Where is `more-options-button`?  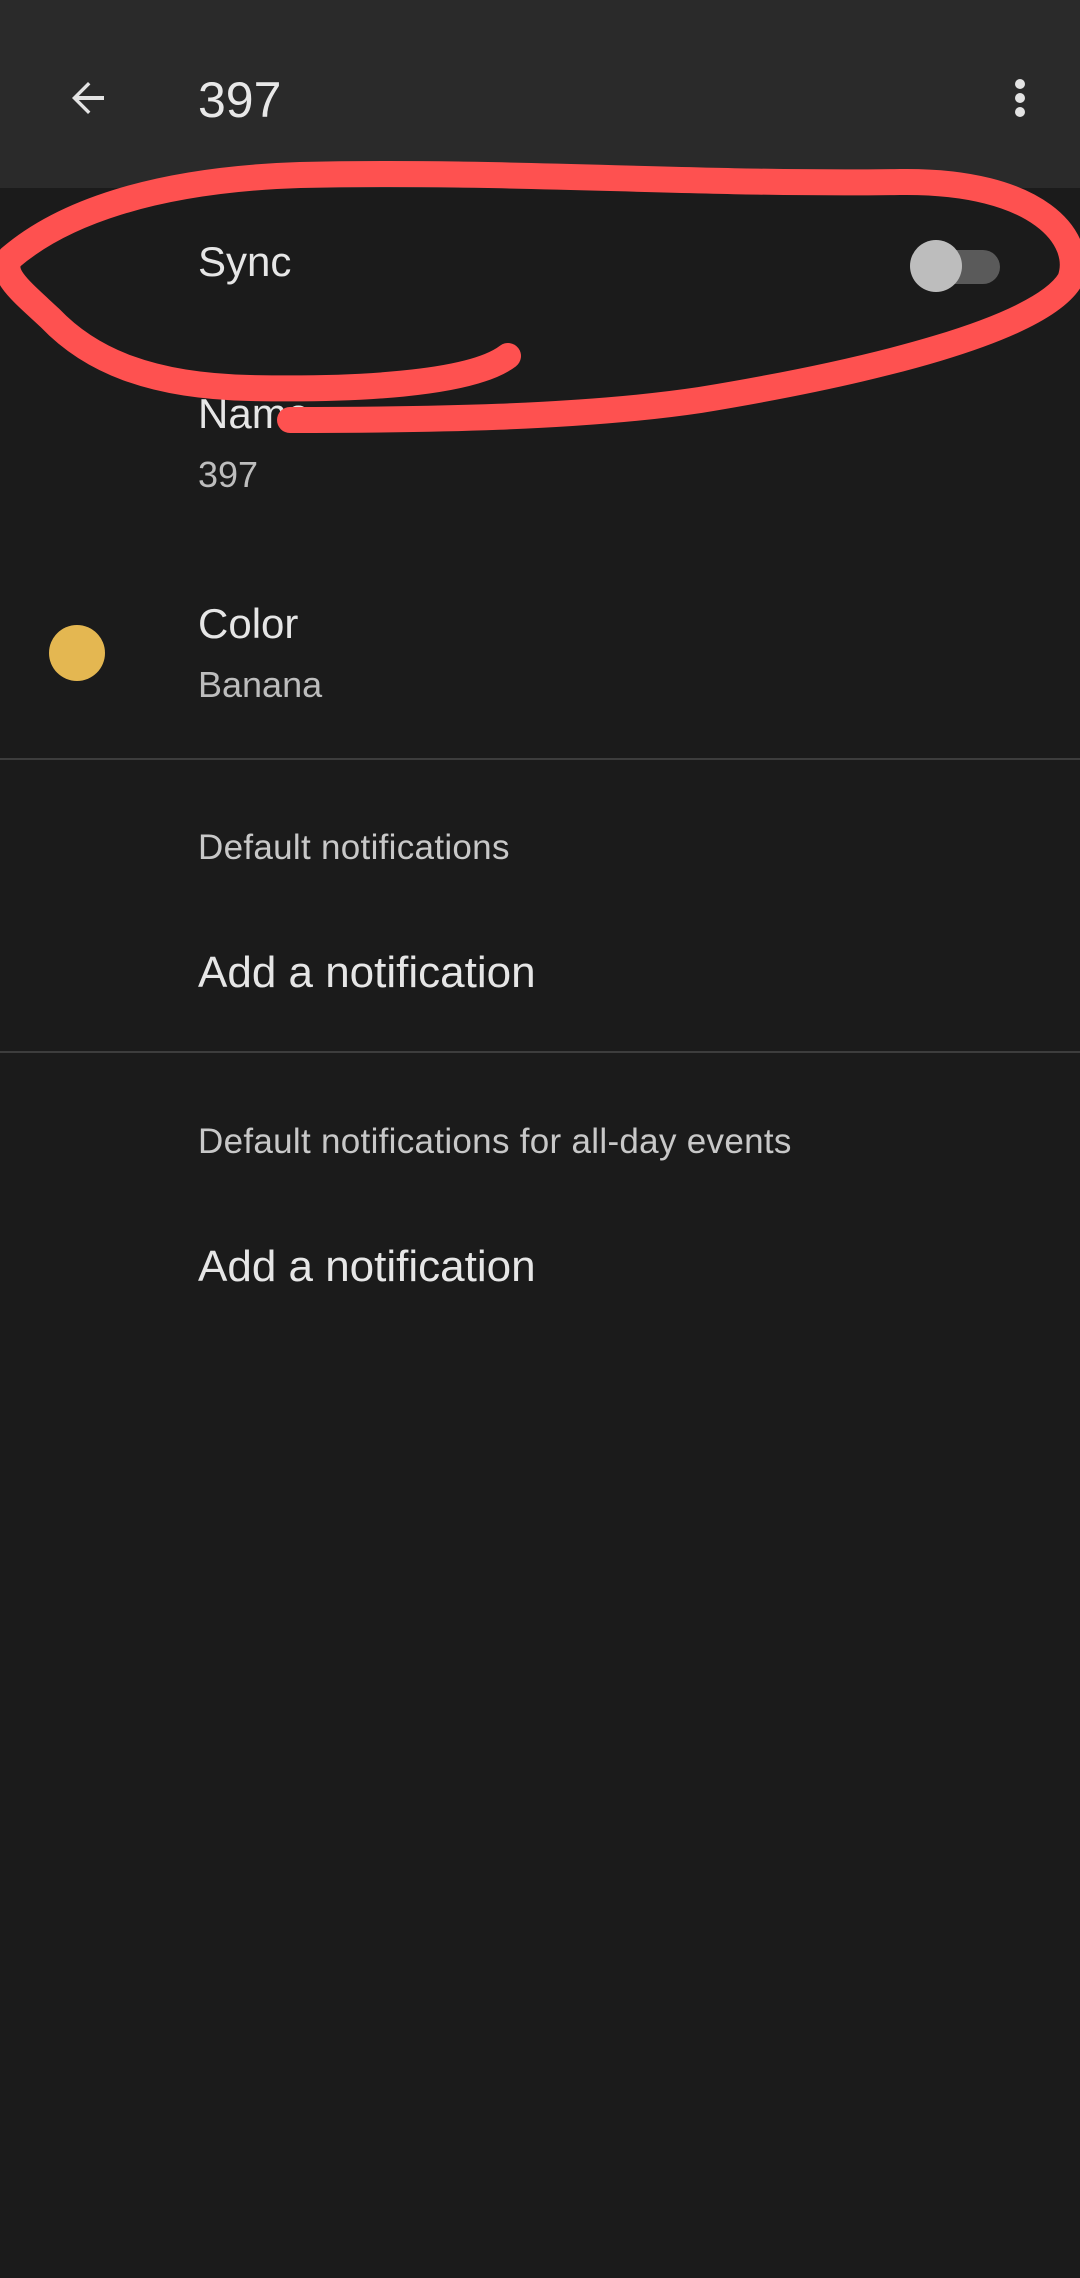 more-options-button is located at coordinates (1020, 98).